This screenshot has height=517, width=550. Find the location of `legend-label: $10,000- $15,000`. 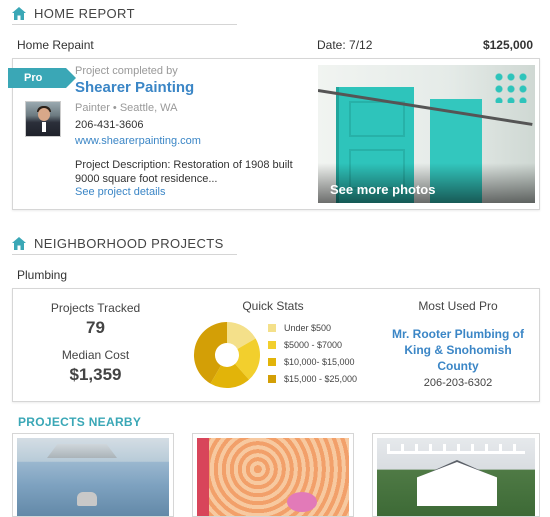

legend-label: $10,000- $15,000 is located at coordinates (319, 362).